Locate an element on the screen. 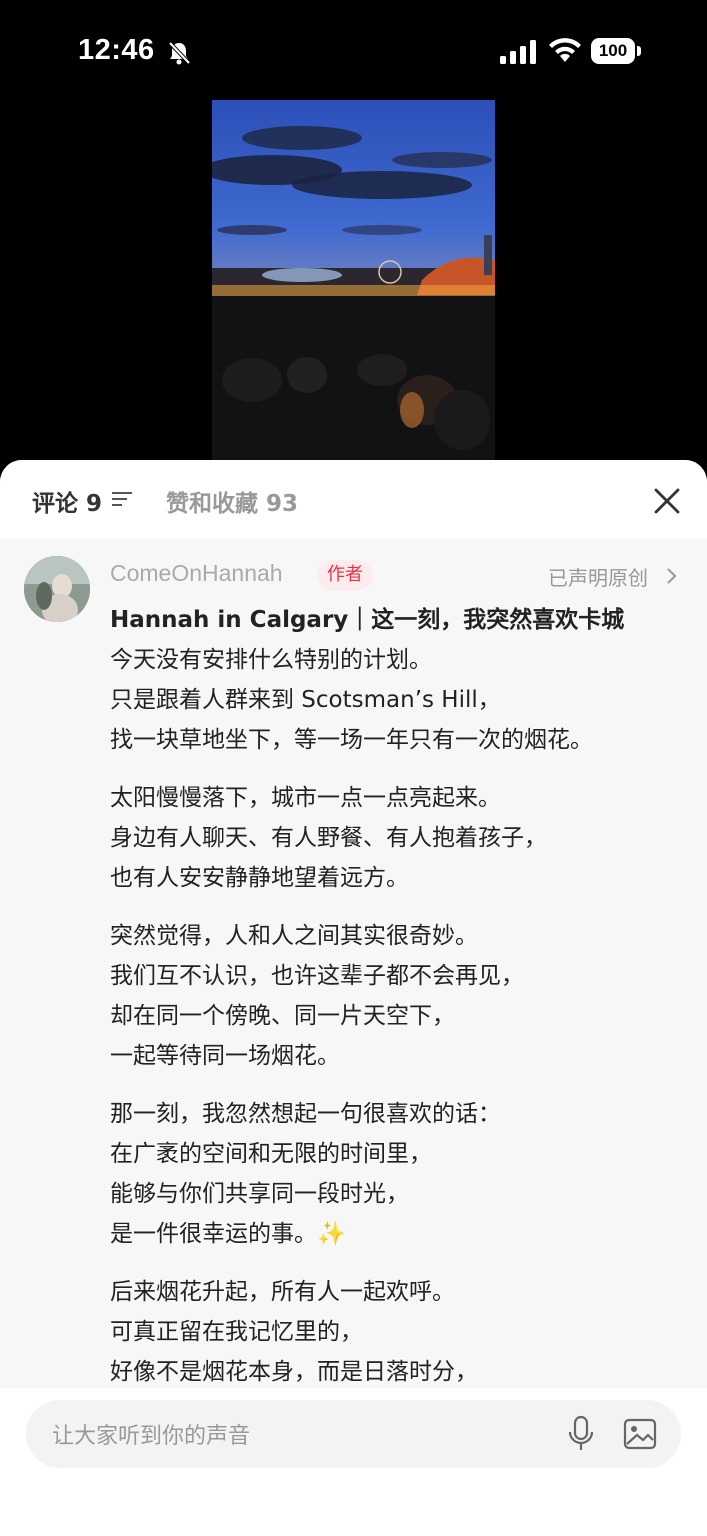 Image resolution: width=707 pixels, height=1536 pixels. post-line-with-emoji: 是一件很幸运的事。✨ is located at coordinates (400, 1234).